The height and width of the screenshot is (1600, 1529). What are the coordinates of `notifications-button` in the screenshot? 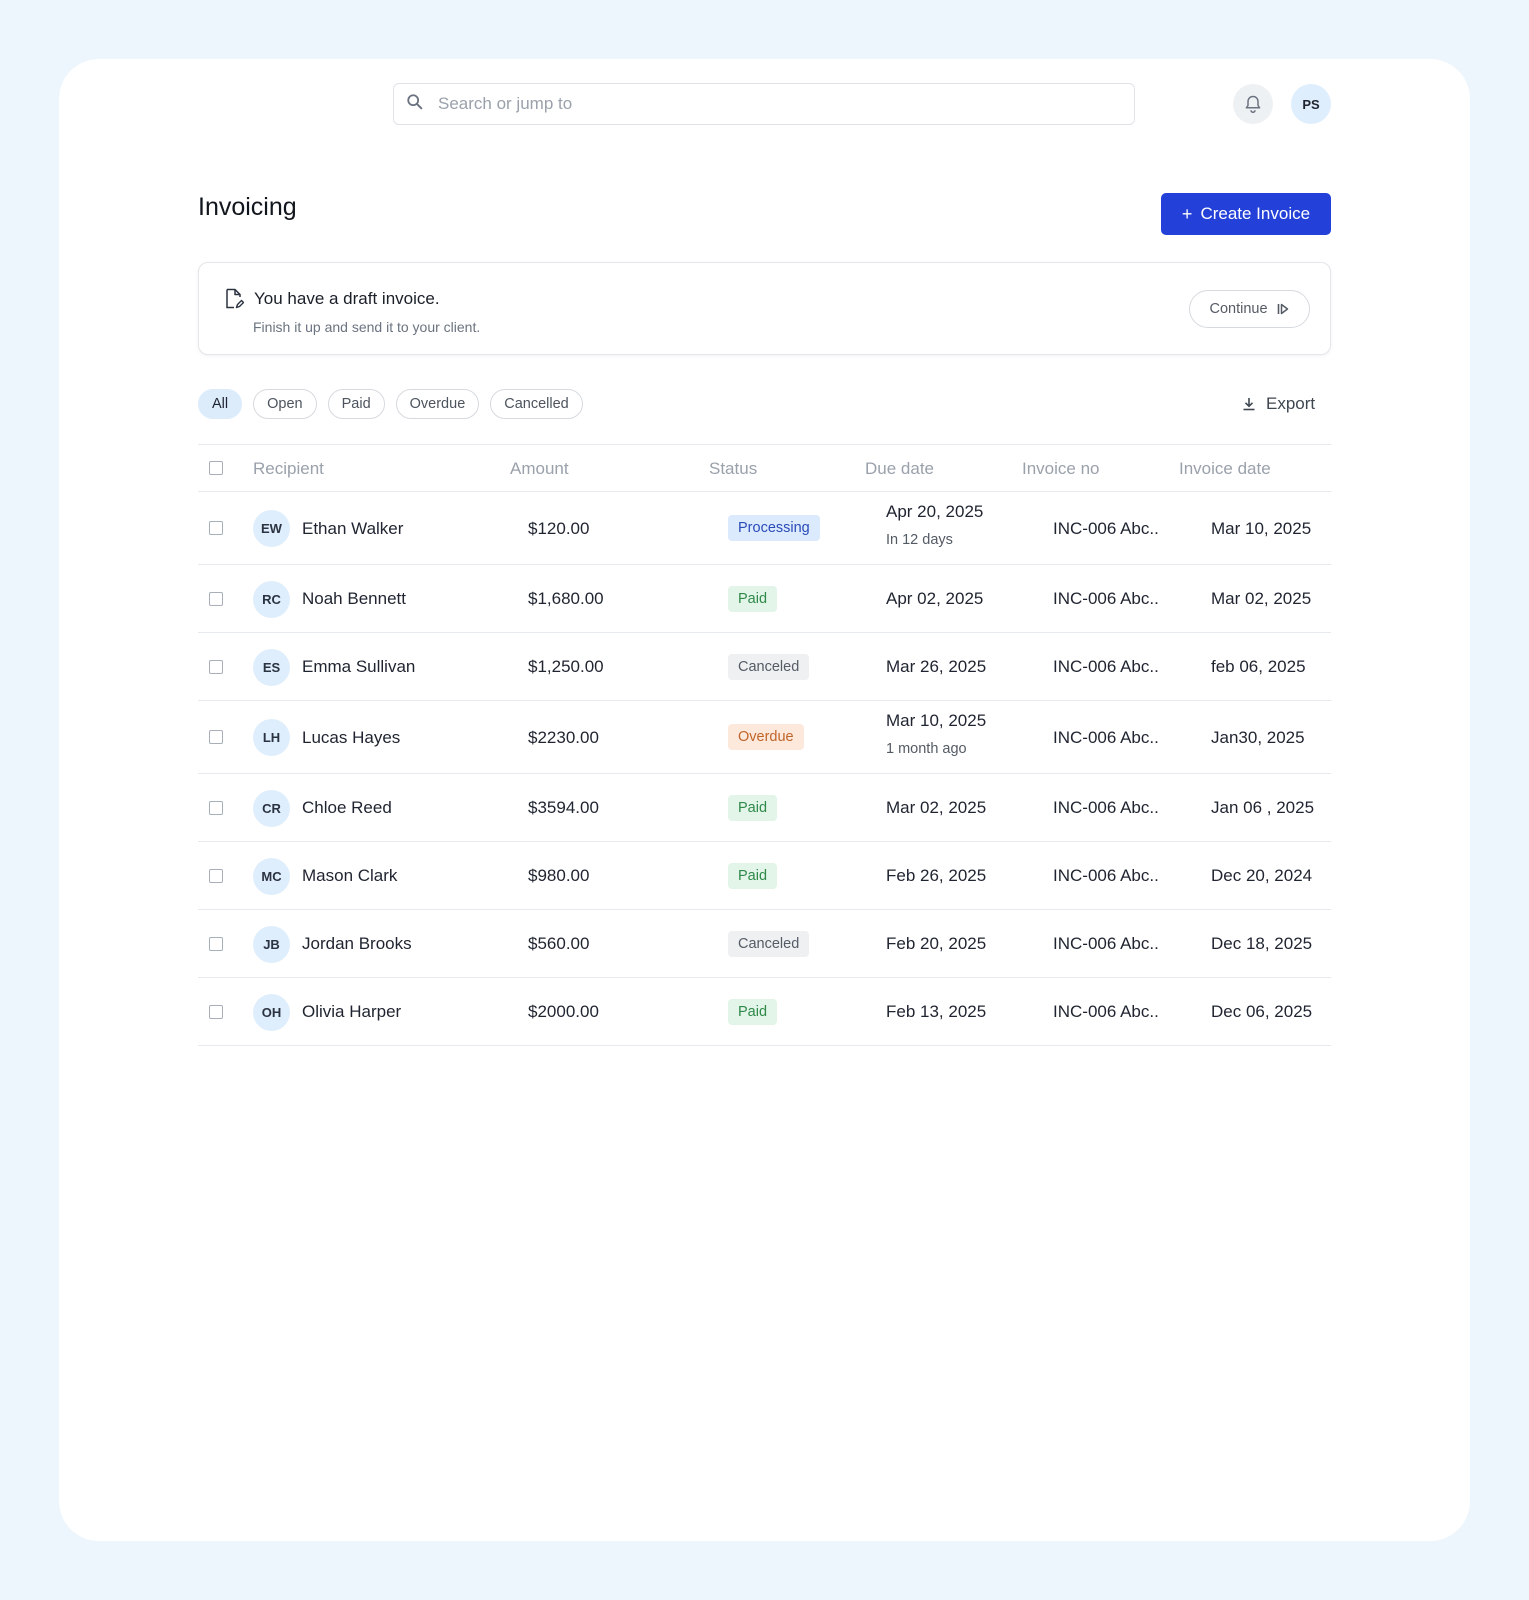 It's located at (1253, 104).